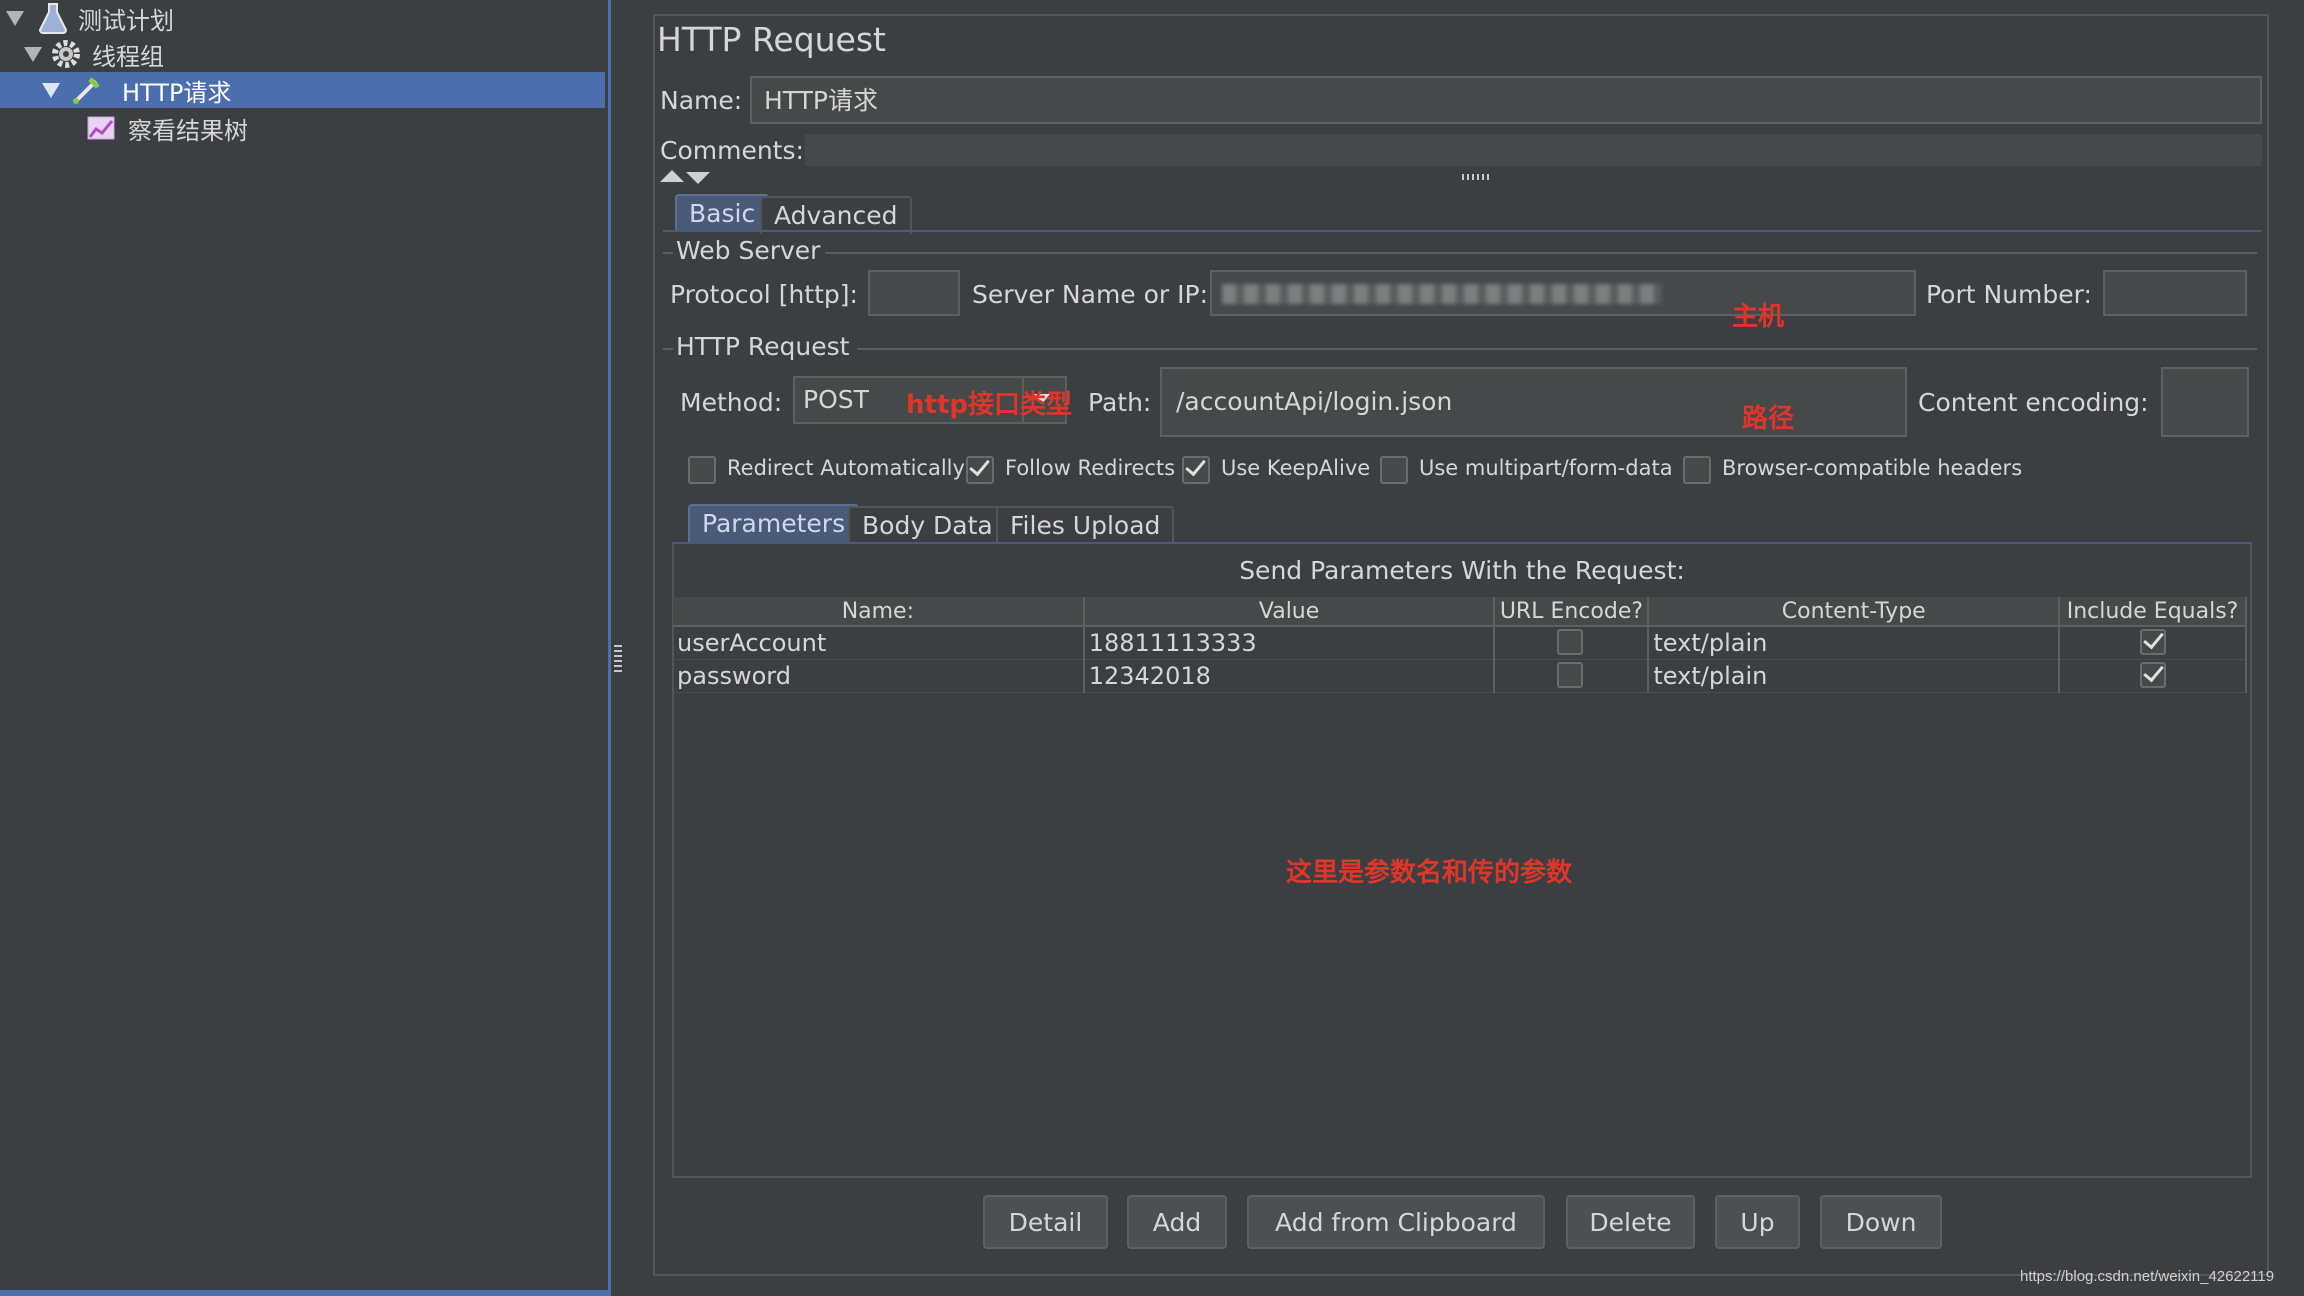 The width and height of the screenshot is (2304, 1296). Describe the element at coordinates (53, 18) in the screenshot. I see `flask-icon` at that location.